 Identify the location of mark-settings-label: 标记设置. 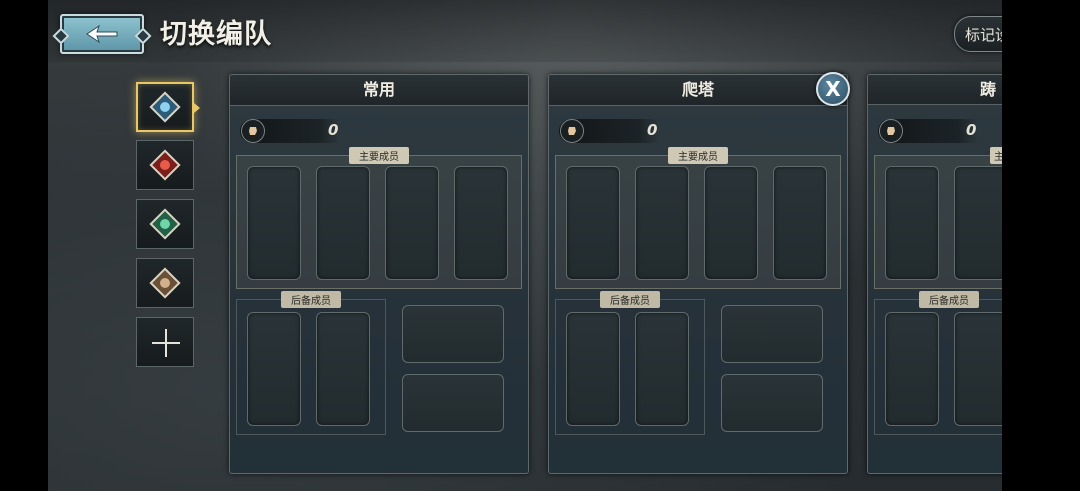
(983, 35).